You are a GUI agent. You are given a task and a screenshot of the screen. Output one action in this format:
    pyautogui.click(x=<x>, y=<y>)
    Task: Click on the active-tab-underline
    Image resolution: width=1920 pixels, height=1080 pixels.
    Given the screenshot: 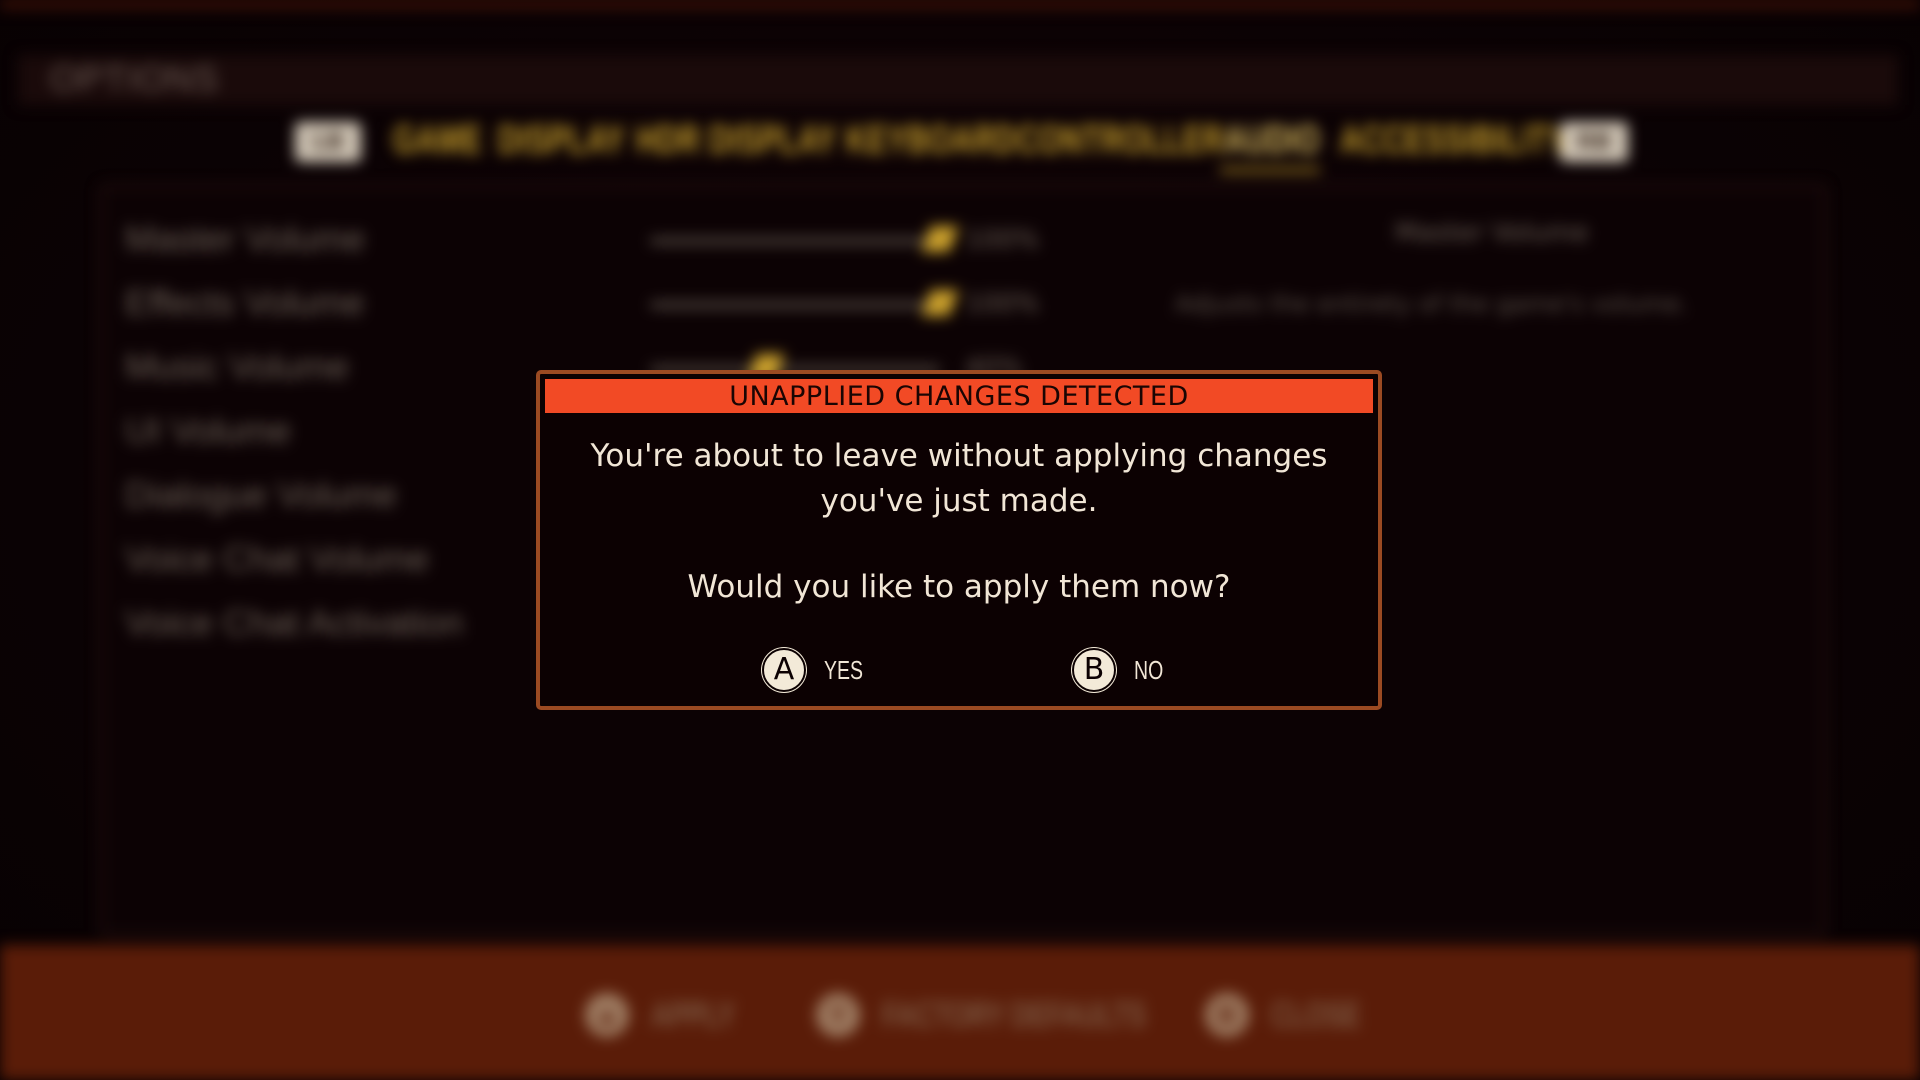 What is the action you would take?
    pyautogui.click(x=1270, y=170)
    